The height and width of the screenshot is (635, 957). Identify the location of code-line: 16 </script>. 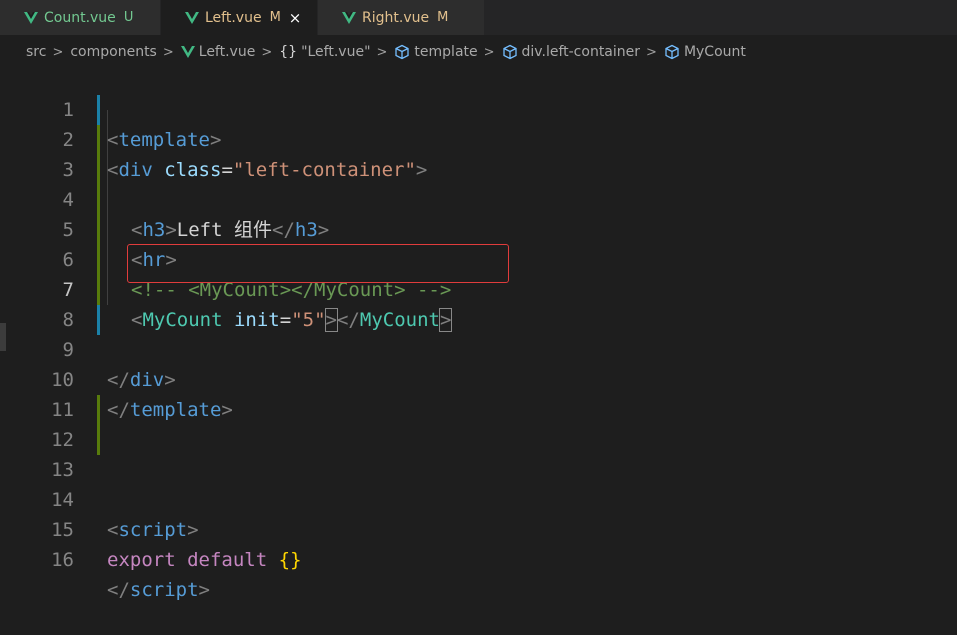
(478, 558).